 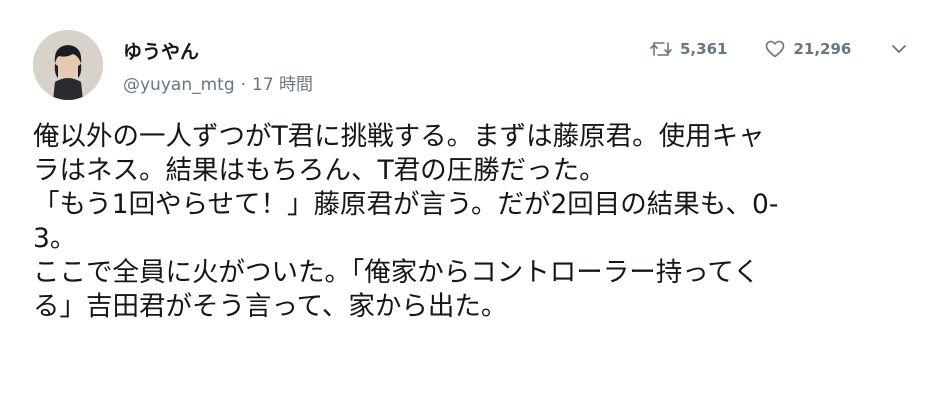 I want to click on user-handle: @yuyan_mtg, so click(x=179, y=85).